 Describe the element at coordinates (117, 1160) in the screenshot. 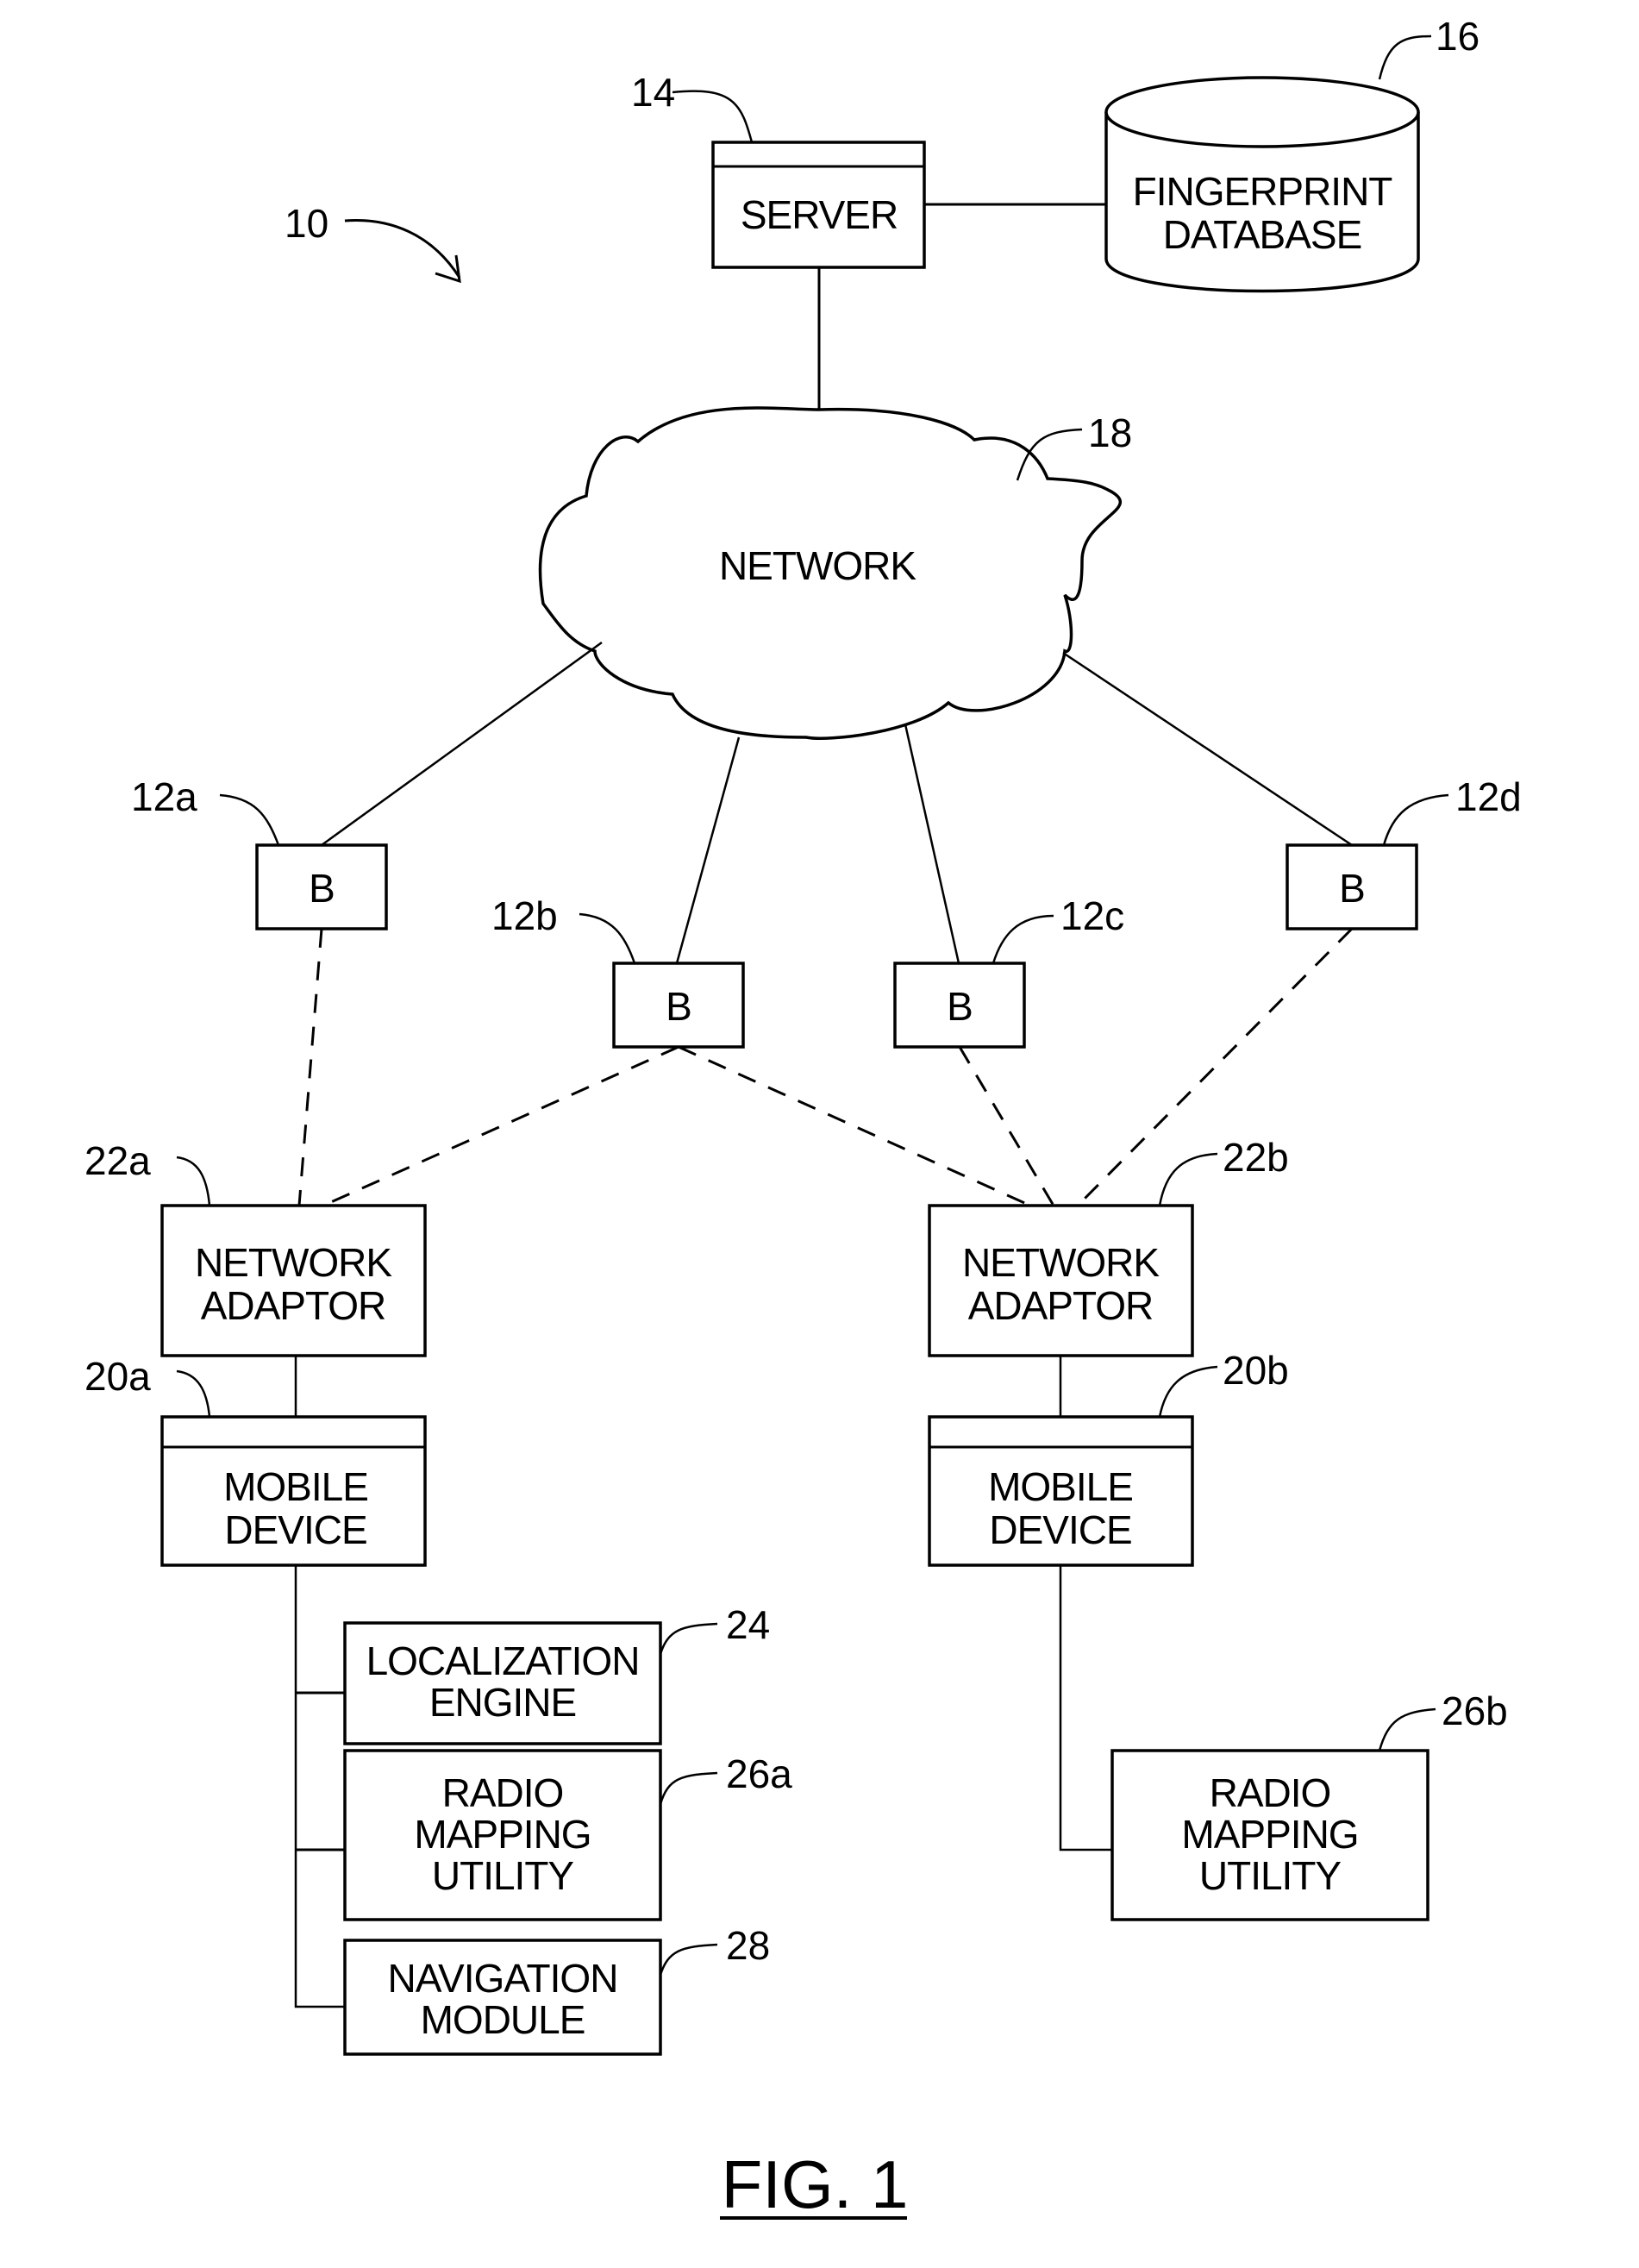

I see `adaptor-ref: 22a` at that location.